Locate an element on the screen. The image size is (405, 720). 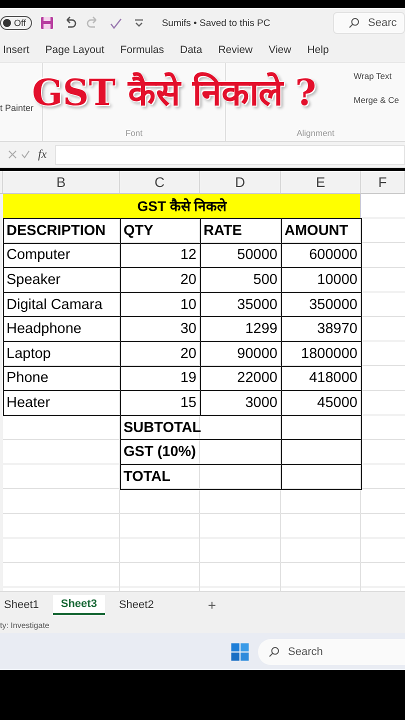
group-label: Alignment is located at coordinates (315, 133).